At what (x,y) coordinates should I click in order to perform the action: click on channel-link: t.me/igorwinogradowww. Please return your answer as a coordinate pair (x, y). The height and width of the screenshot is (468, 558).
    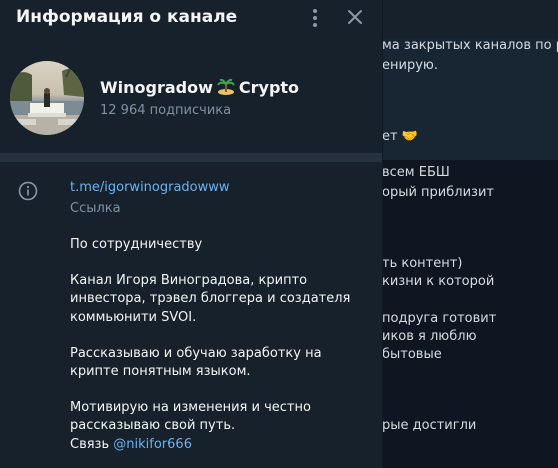
    Looking at the image, I should click on (150, 187).